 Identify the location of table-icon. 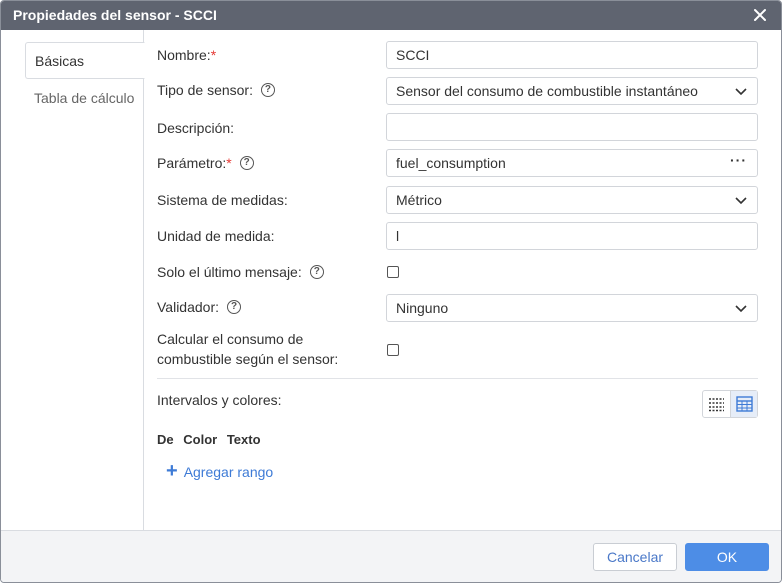
(744, 404).